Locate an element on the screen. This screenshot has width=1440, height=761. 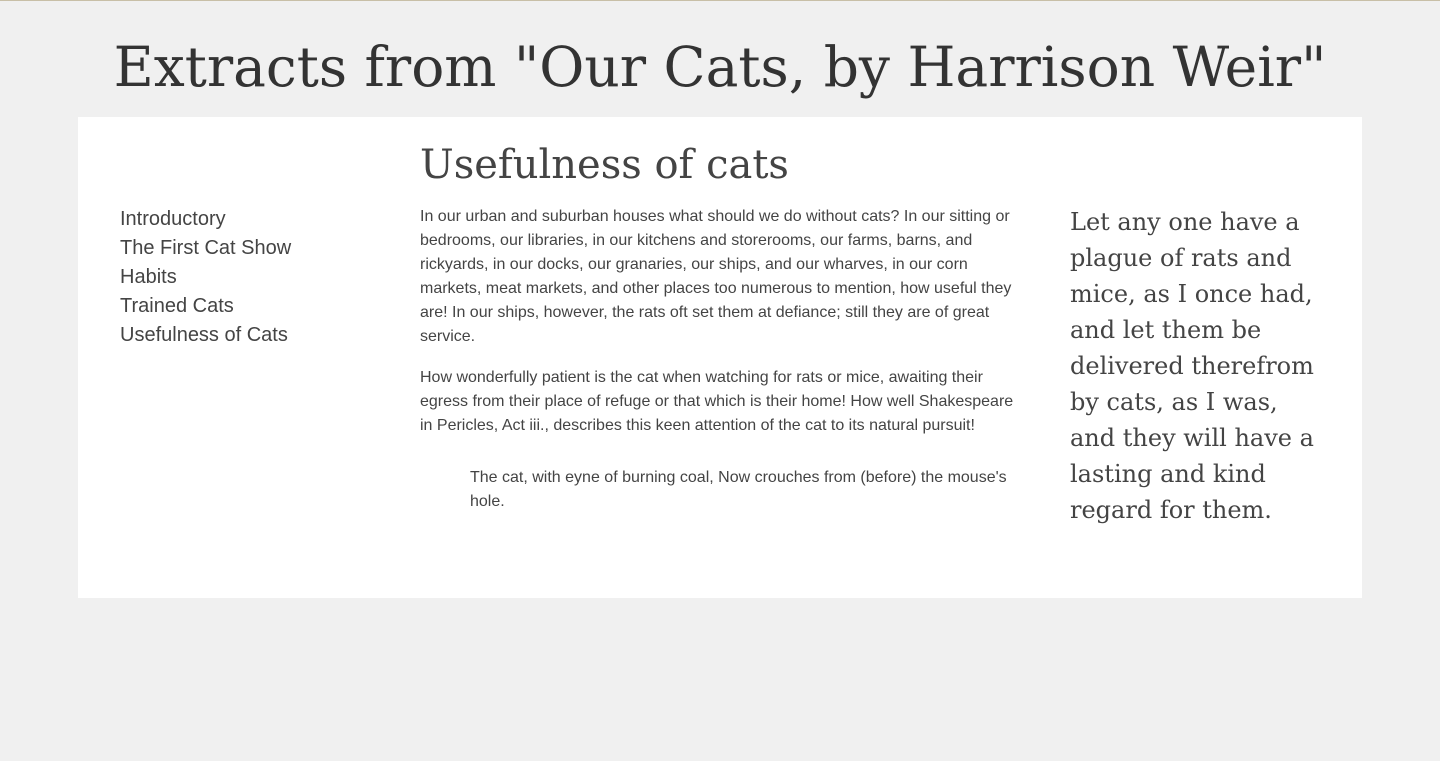
nav-item: Introductory is located at coordinates (250, 219).